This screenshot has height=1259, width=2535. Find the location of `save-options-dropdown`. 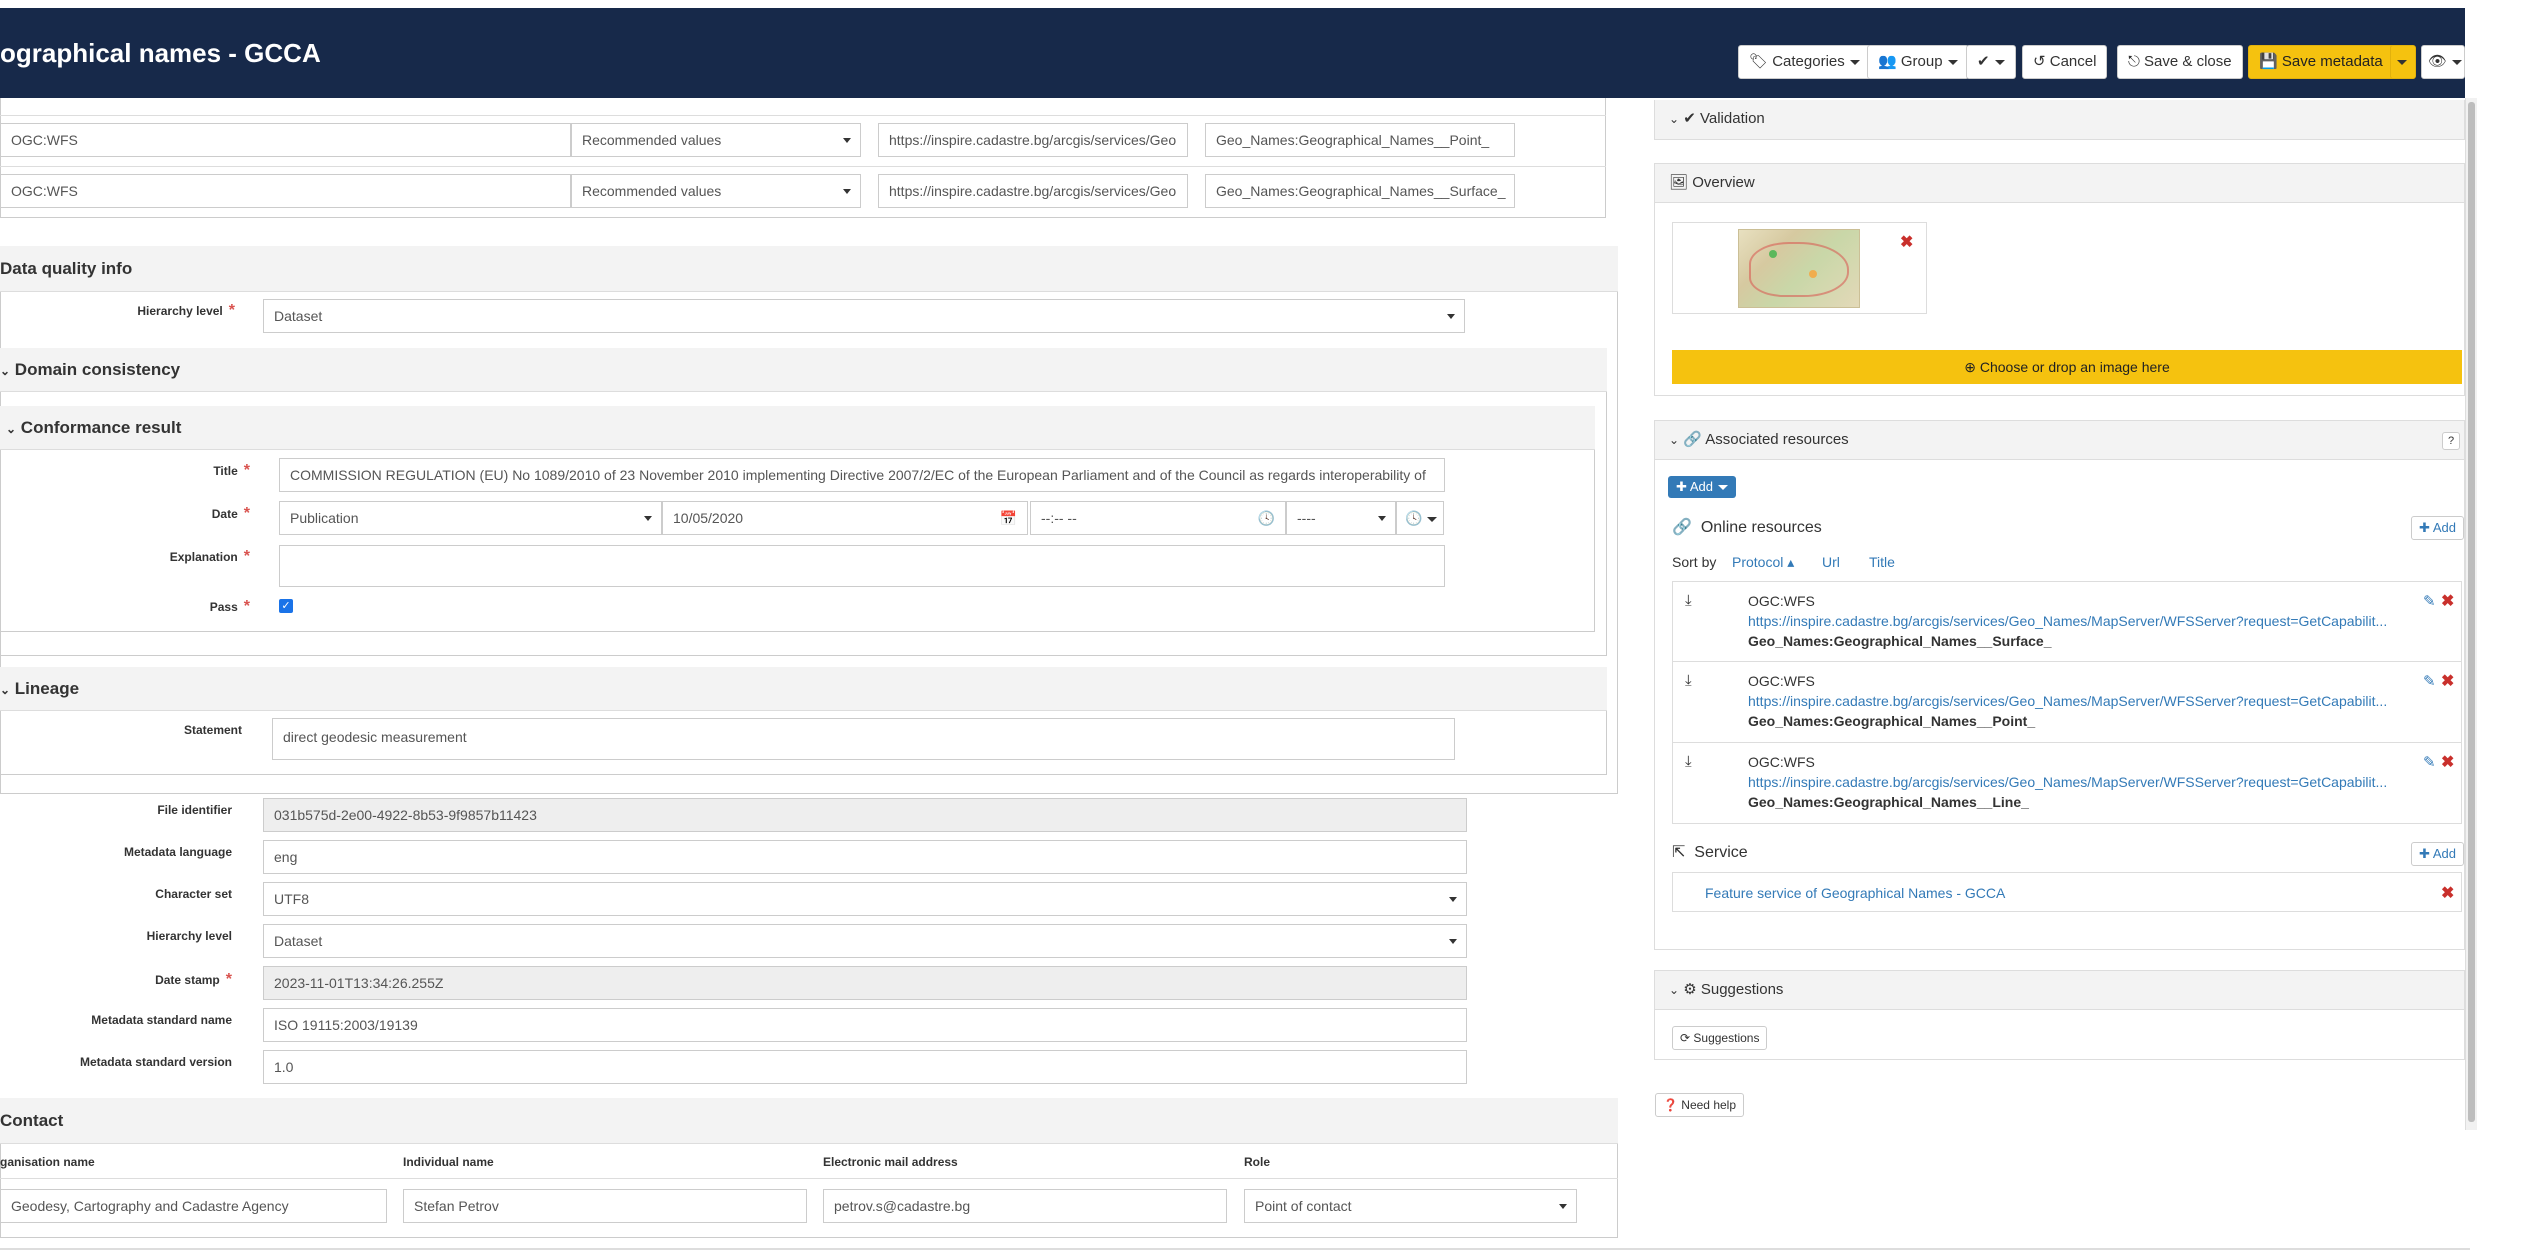

save-options-dropdown is located at coordinates (2403, 62).